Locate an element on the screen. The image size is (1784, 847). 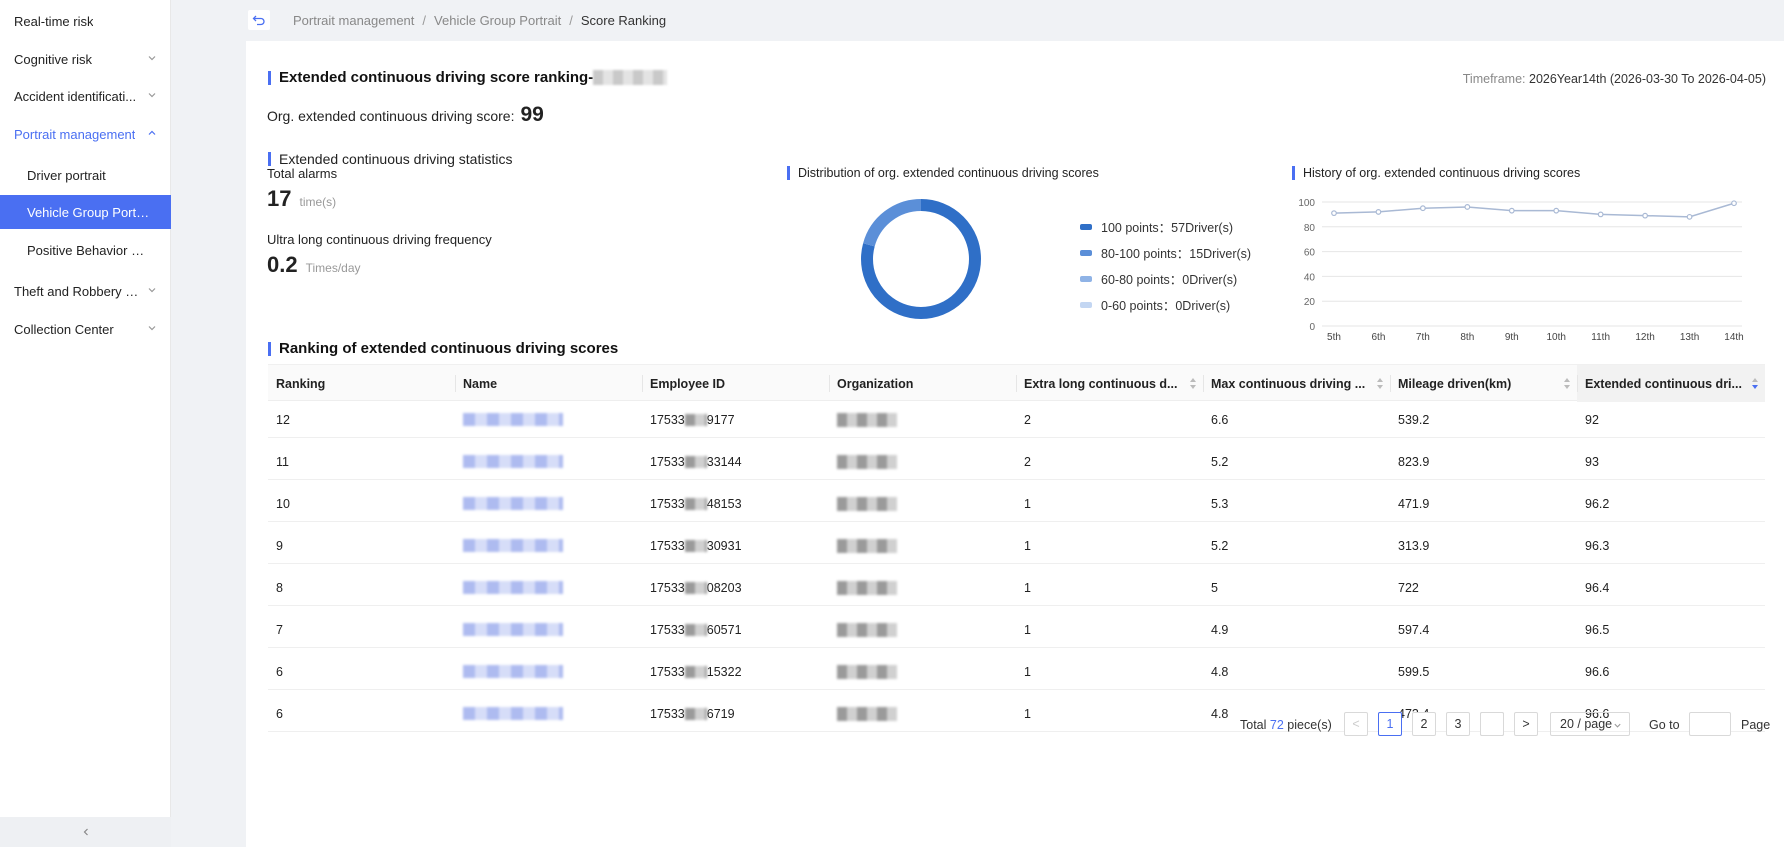
goto-page-input is located at coordinates (1710, 724).